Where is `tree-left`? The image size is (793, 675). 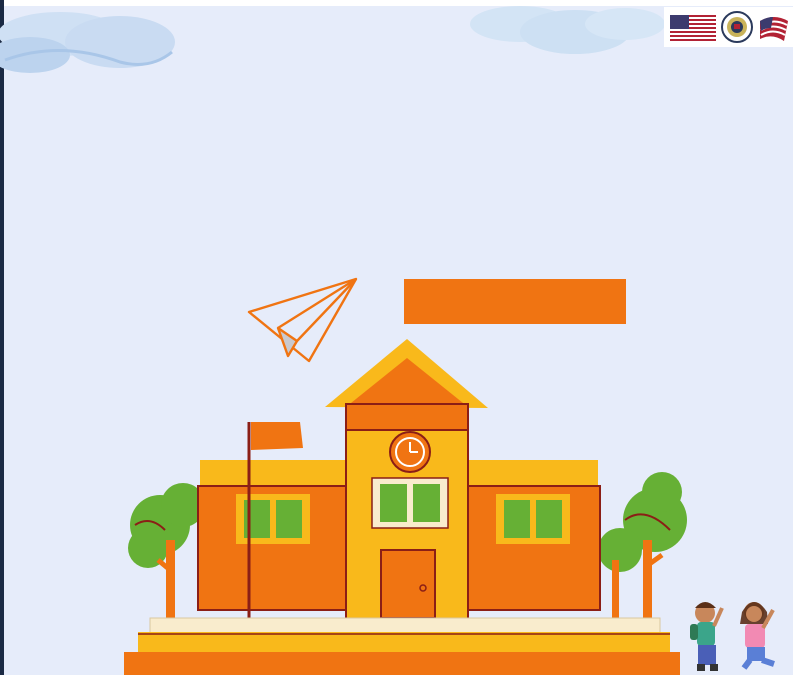
tree-left is located at coordinates (166, 551).